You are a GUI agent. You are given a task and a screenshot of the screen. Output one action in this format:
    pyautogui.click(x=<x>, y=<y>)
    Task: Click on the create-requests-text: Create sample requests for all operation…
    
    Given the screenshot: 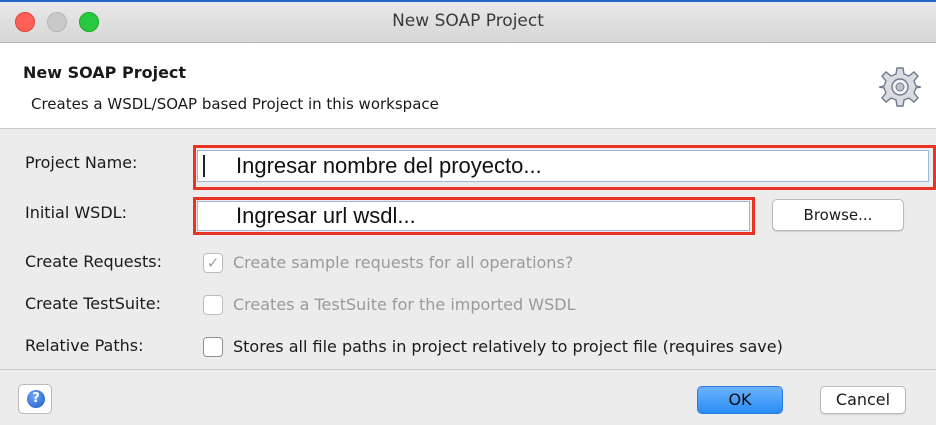 What is the action you would take?
    pyautogui.click(x=403, y=262)
    